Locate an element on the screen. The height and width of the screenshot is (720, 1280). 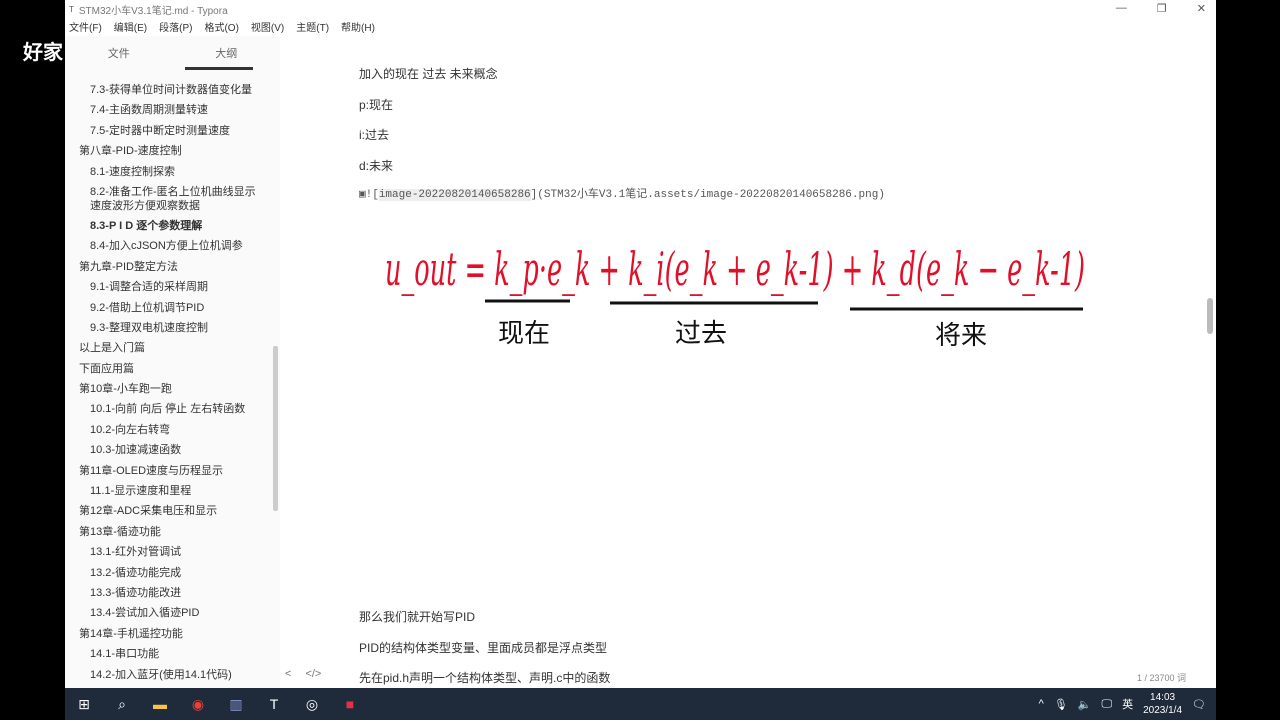
outline-item: 7.3-获得单位时间计数器值变化量 is located at coordinates (167, 90).